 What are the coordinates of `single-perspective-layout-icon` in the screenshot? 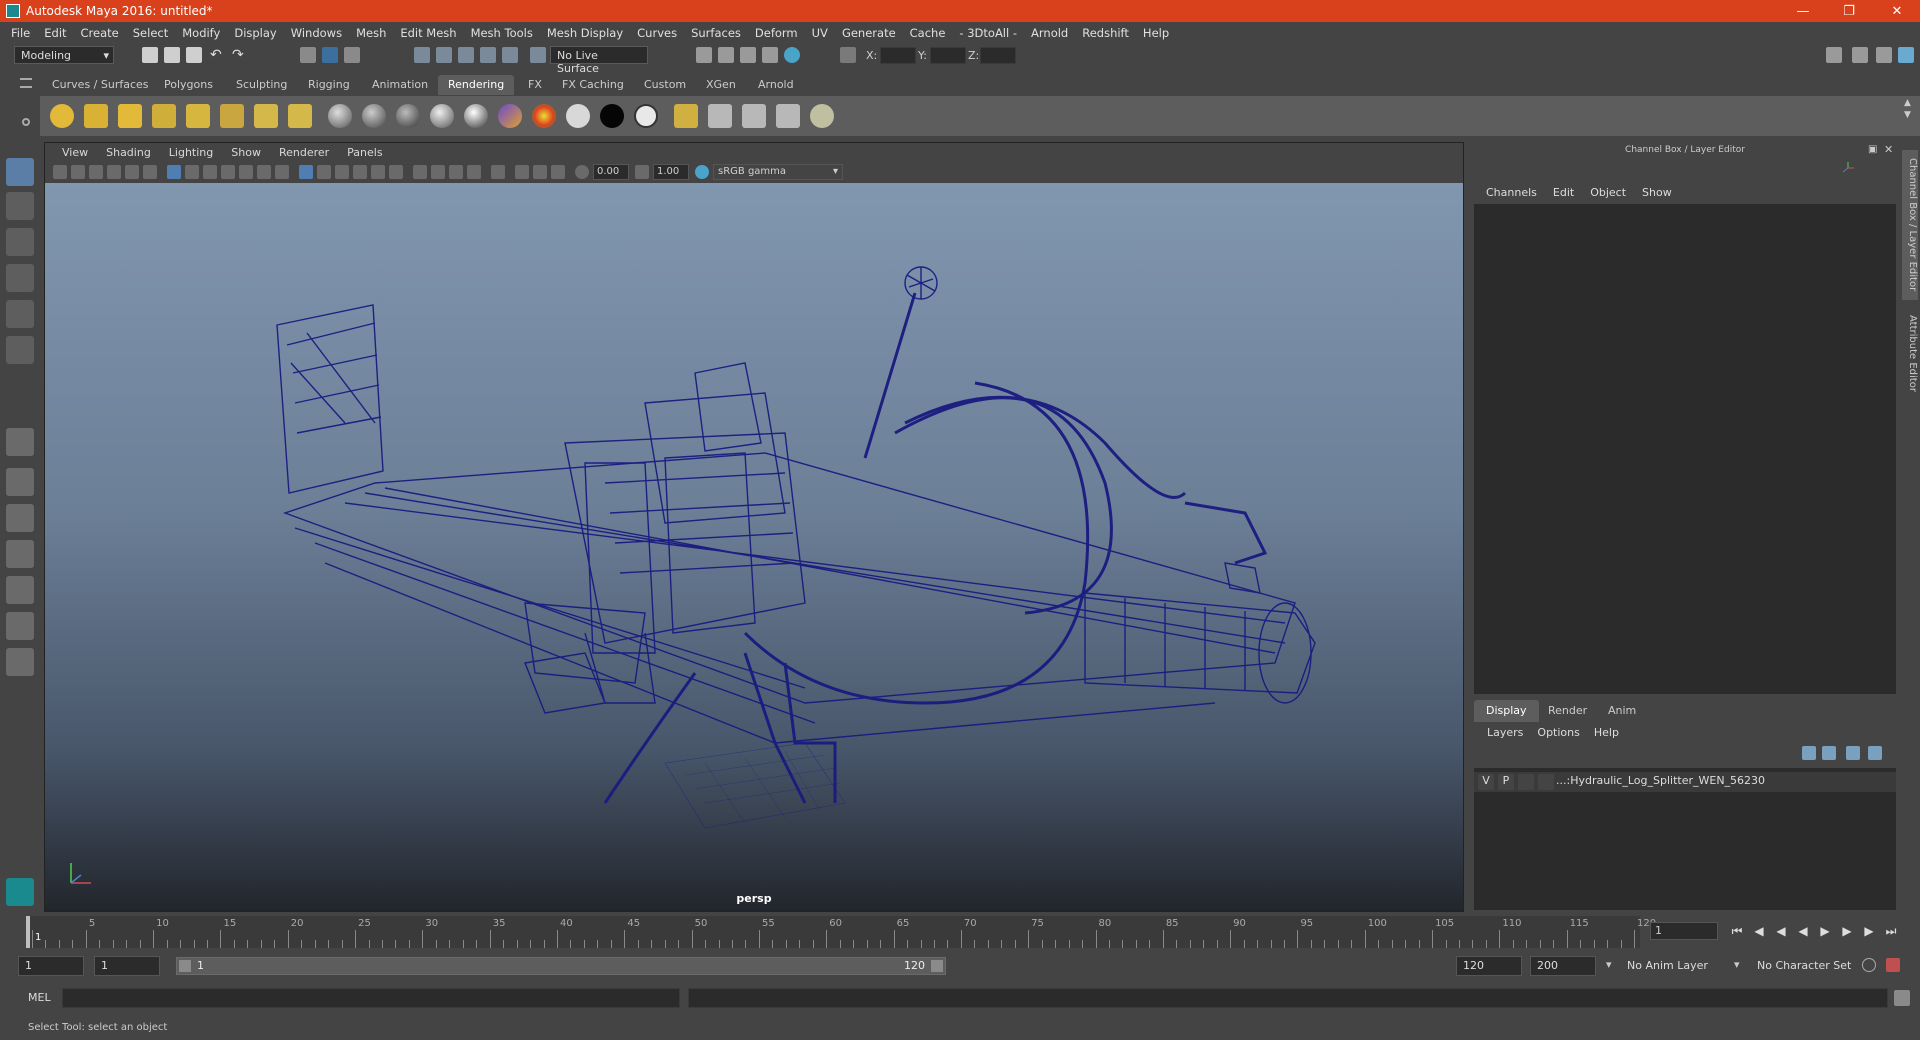 It's located at (20, 442).